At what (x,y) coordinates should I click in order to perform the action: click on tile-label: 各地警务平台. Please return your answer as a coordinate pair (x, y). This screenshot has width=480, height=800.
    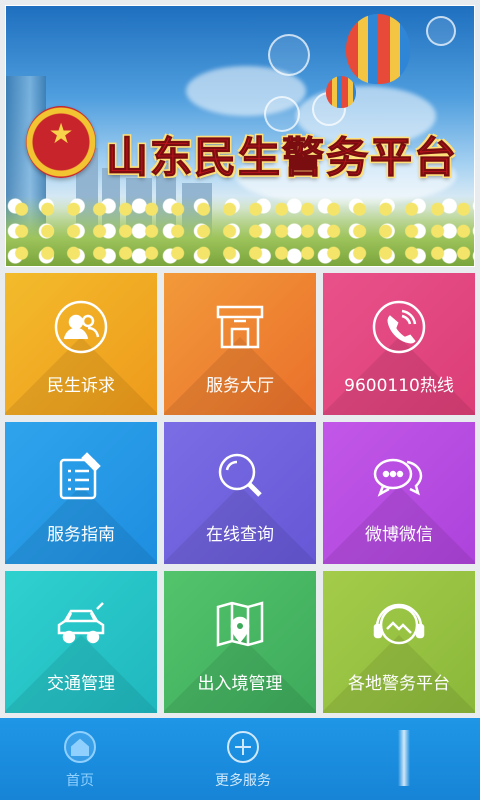
    Looking at the image, I should click on (399, 684).